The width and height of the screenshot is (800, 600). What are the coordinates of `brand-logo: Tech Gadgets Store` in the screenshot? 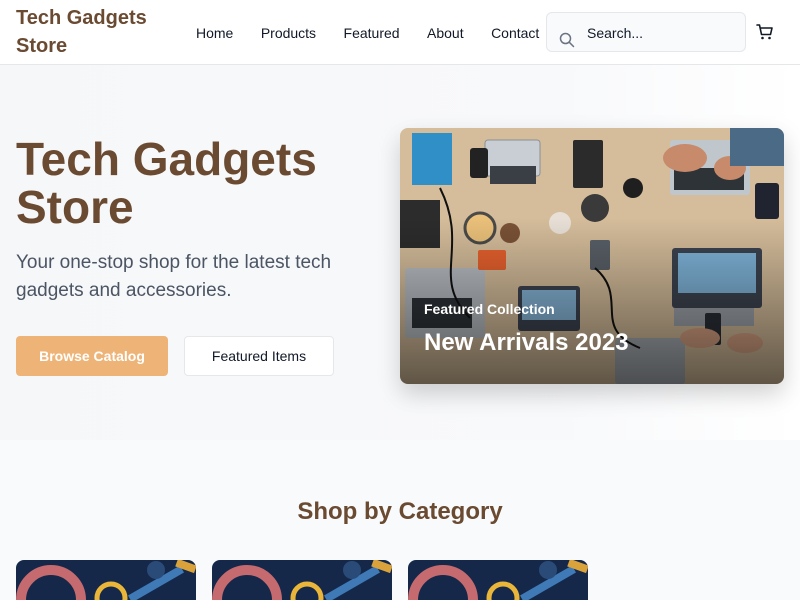 It's located at (96, 32).